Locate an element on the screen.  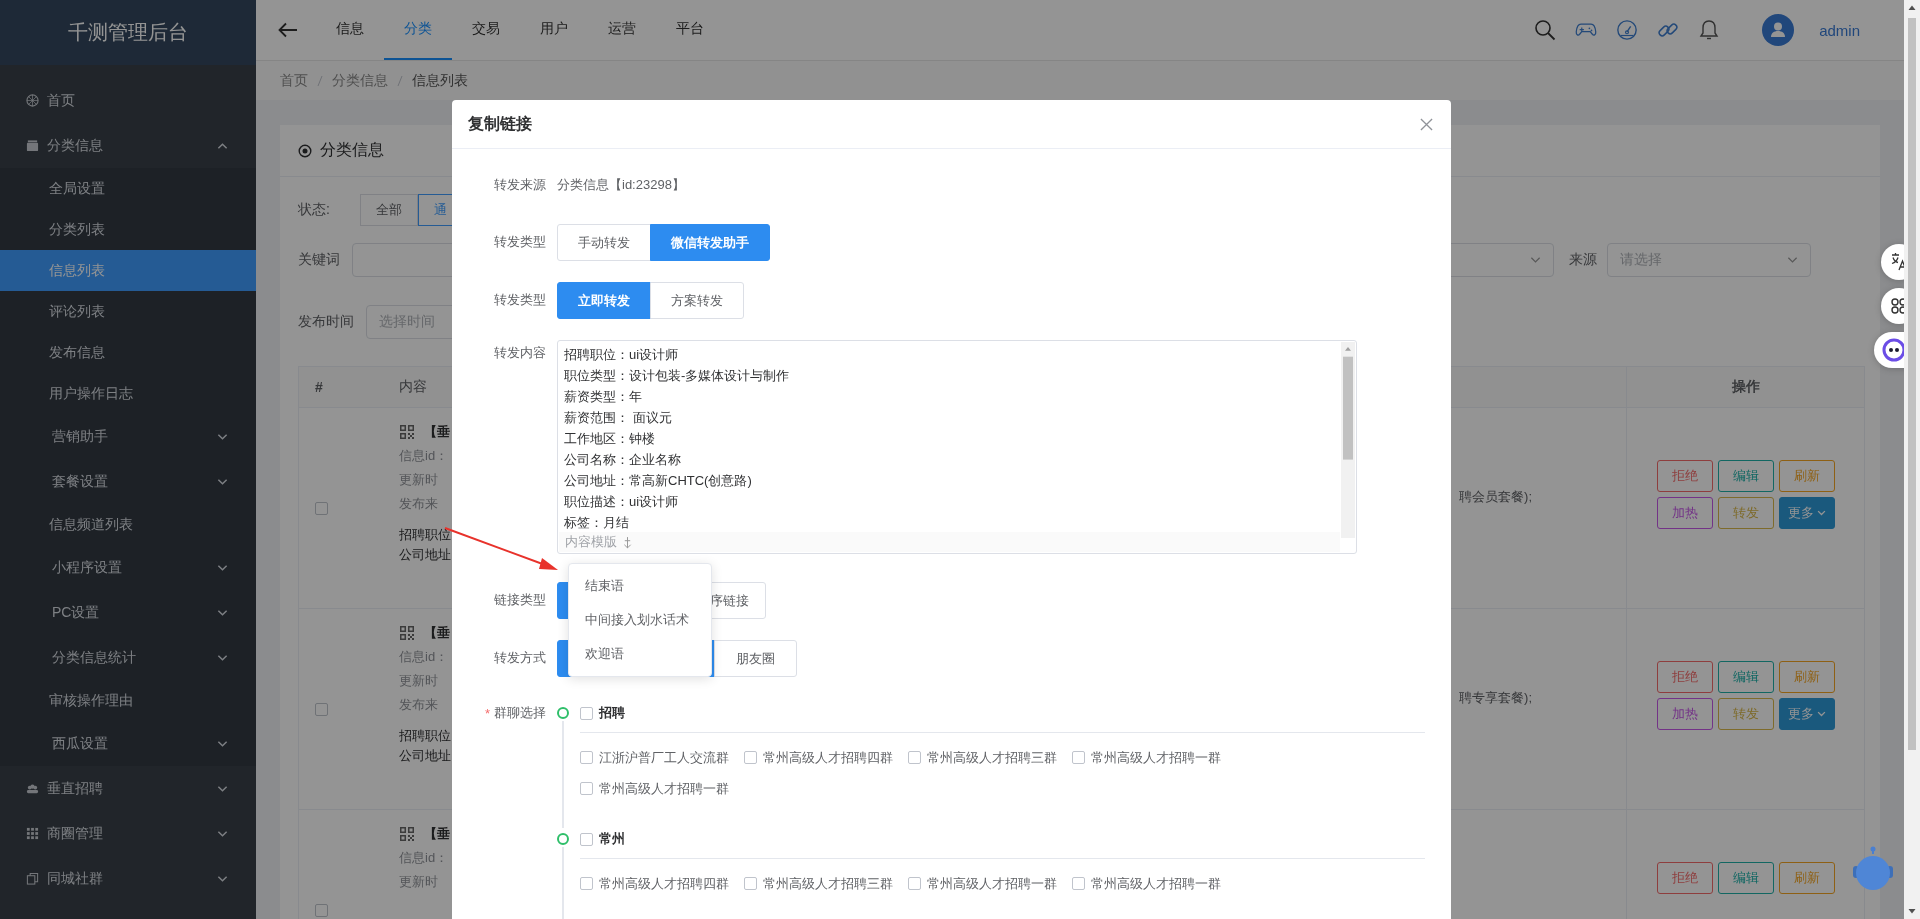
column-header: # is located at coordinates (319, 387).